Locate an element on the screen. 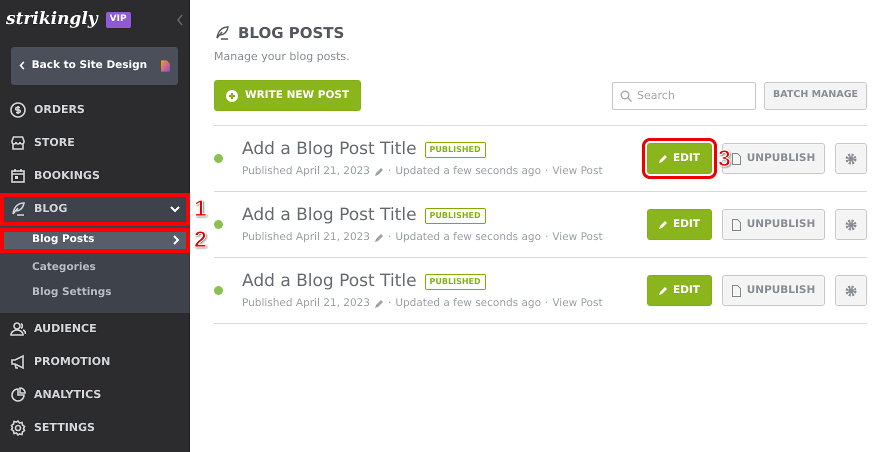 Image resolution: width=890 pixels, height=452 pixels. nav-item: ORDERS is located at coordinates (95, 110).